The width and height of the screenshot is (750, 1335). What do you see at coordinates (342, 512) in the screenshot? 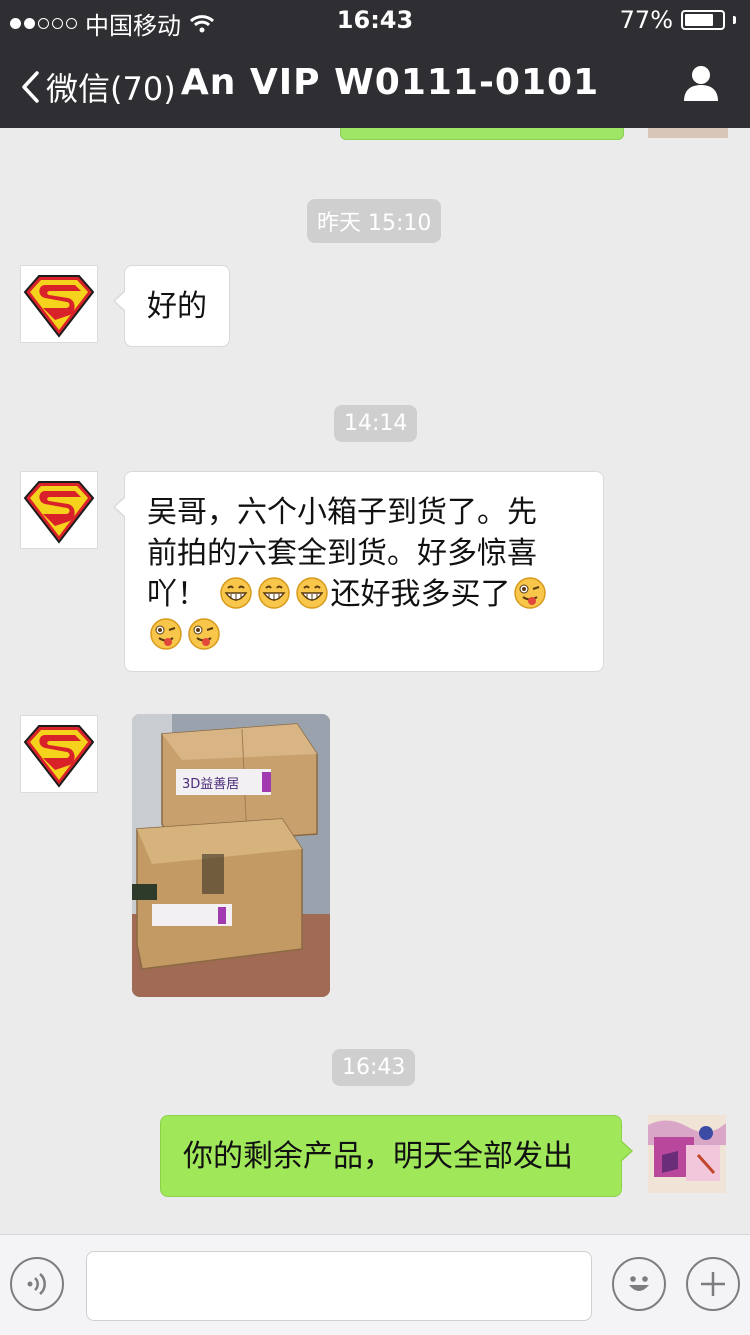
I see `message-line: 吴哥，六个小箱子到货了。先` at bounding box center [342, 512].